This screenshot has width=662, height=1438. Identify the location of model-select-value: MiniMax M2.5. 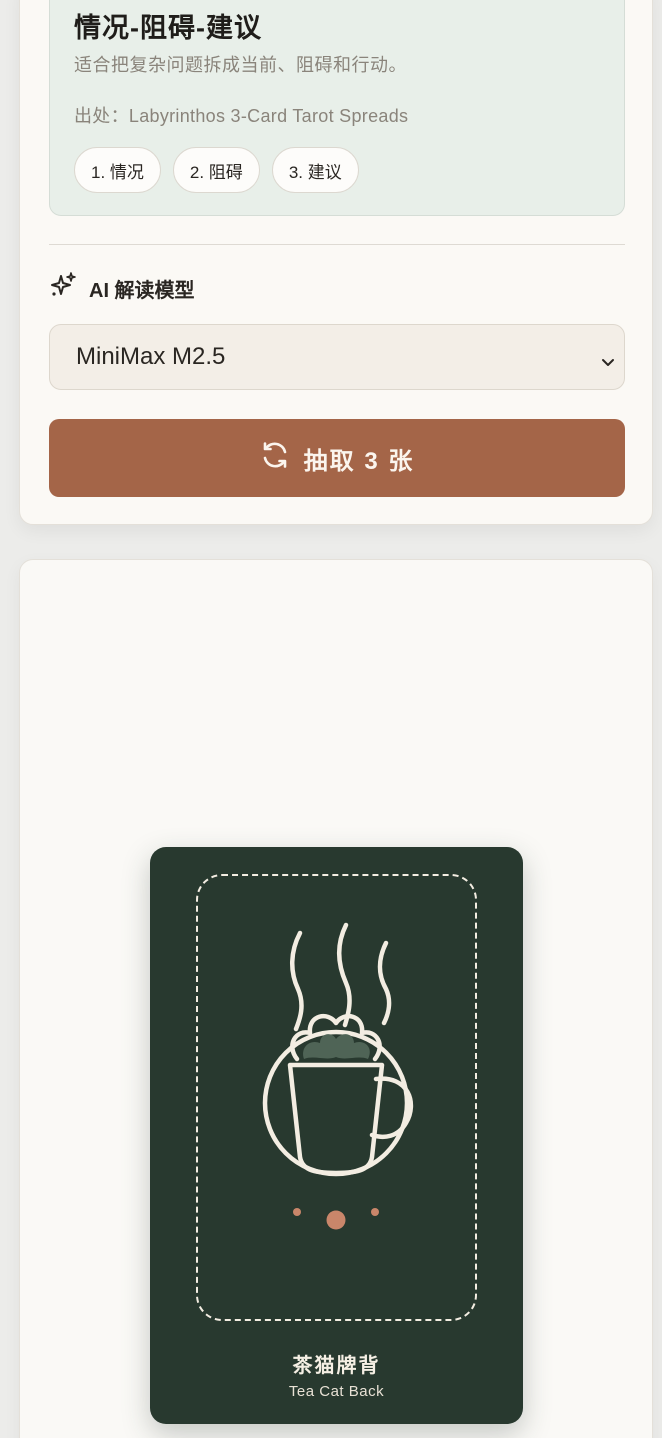
(151, 356).